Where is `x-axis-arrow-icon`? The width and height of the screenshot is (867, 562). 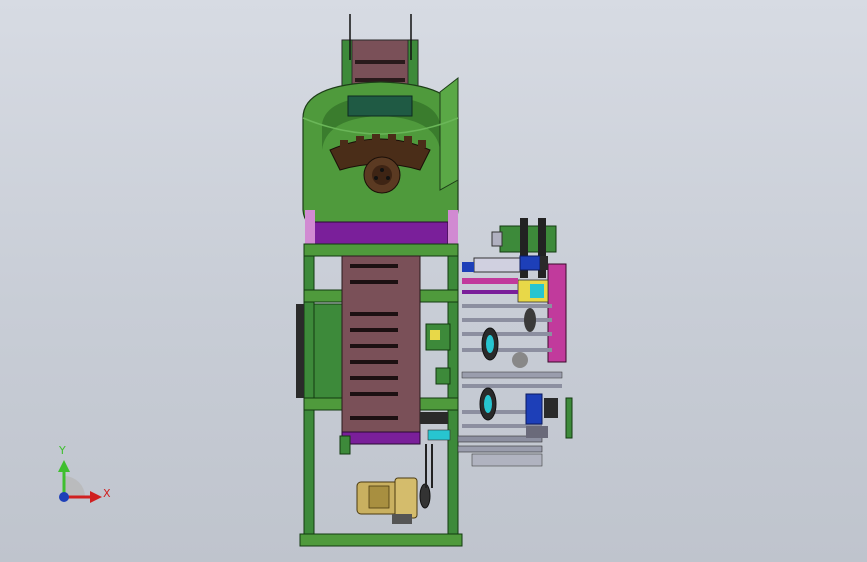 x-axis-arrow-icon is located at coordinates (96, 497).